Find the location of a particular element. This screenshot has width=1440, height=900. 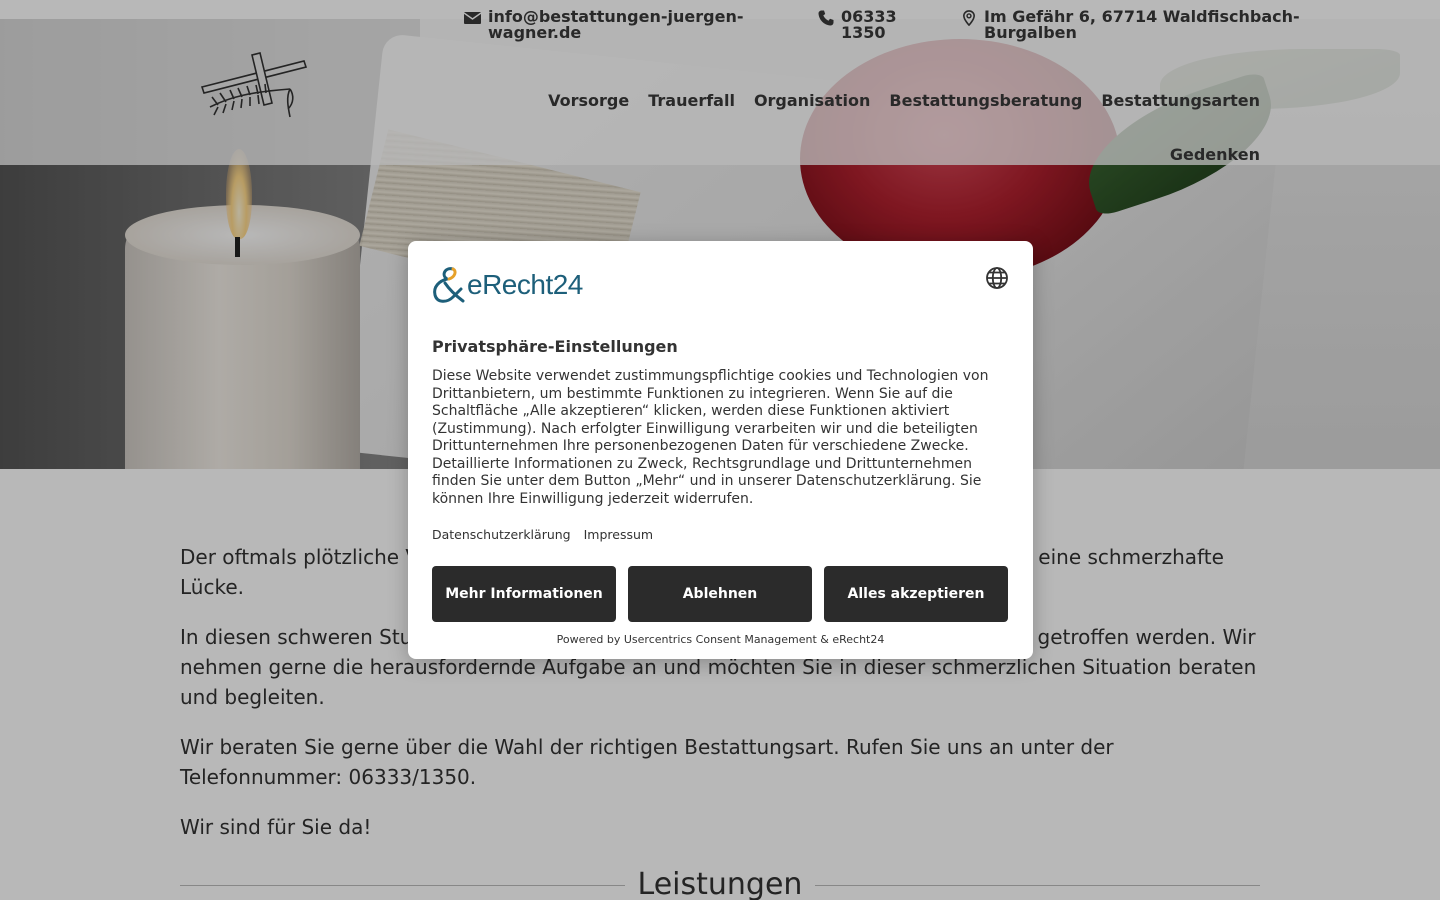

decline-button: Ablehnen is located at coordinates (720, 594).